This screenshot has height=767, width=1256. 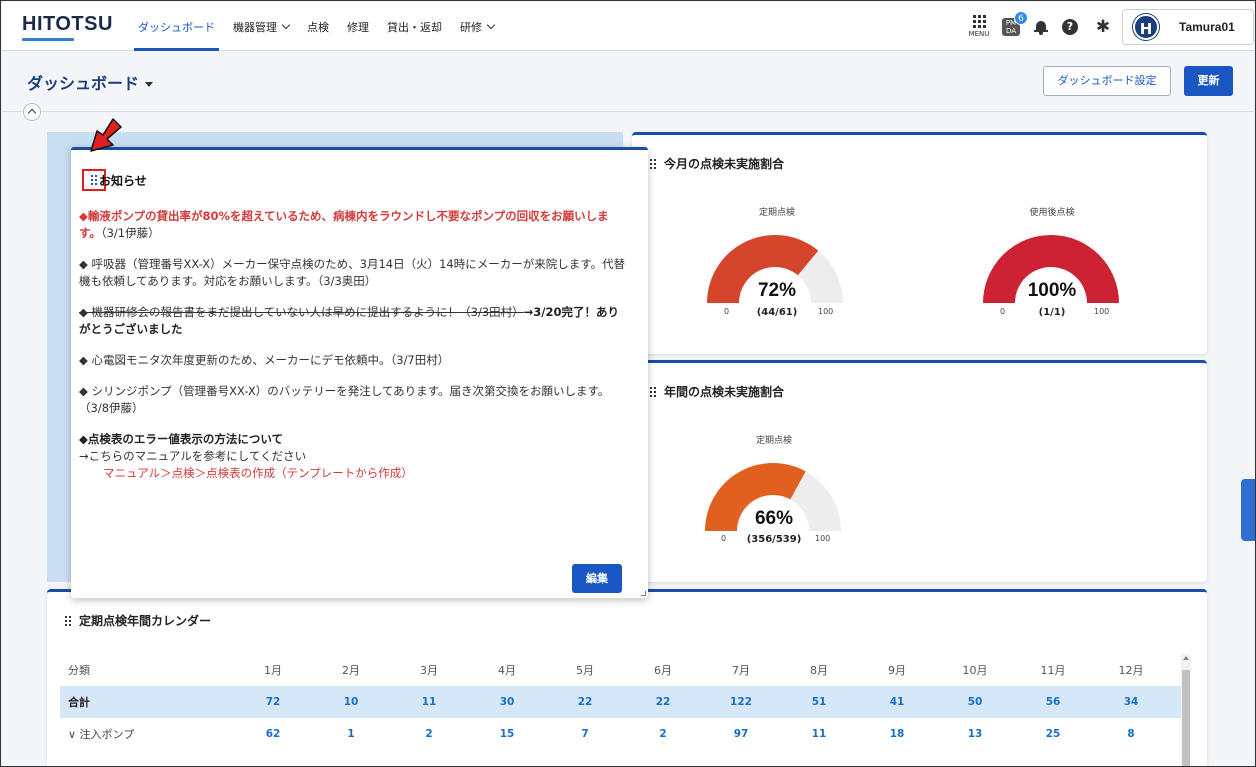 What do you see at coordinates (1052, 213) in the screenshot?
I see `gauge-label: 使用後点検` at bounding box center [1052, 213].